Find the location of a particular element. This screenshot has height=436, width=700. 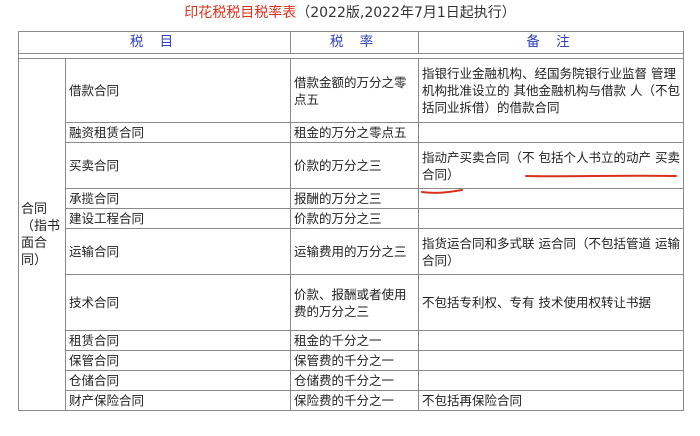

row-item: 租赁合同 is located at coordinates (178, 340).